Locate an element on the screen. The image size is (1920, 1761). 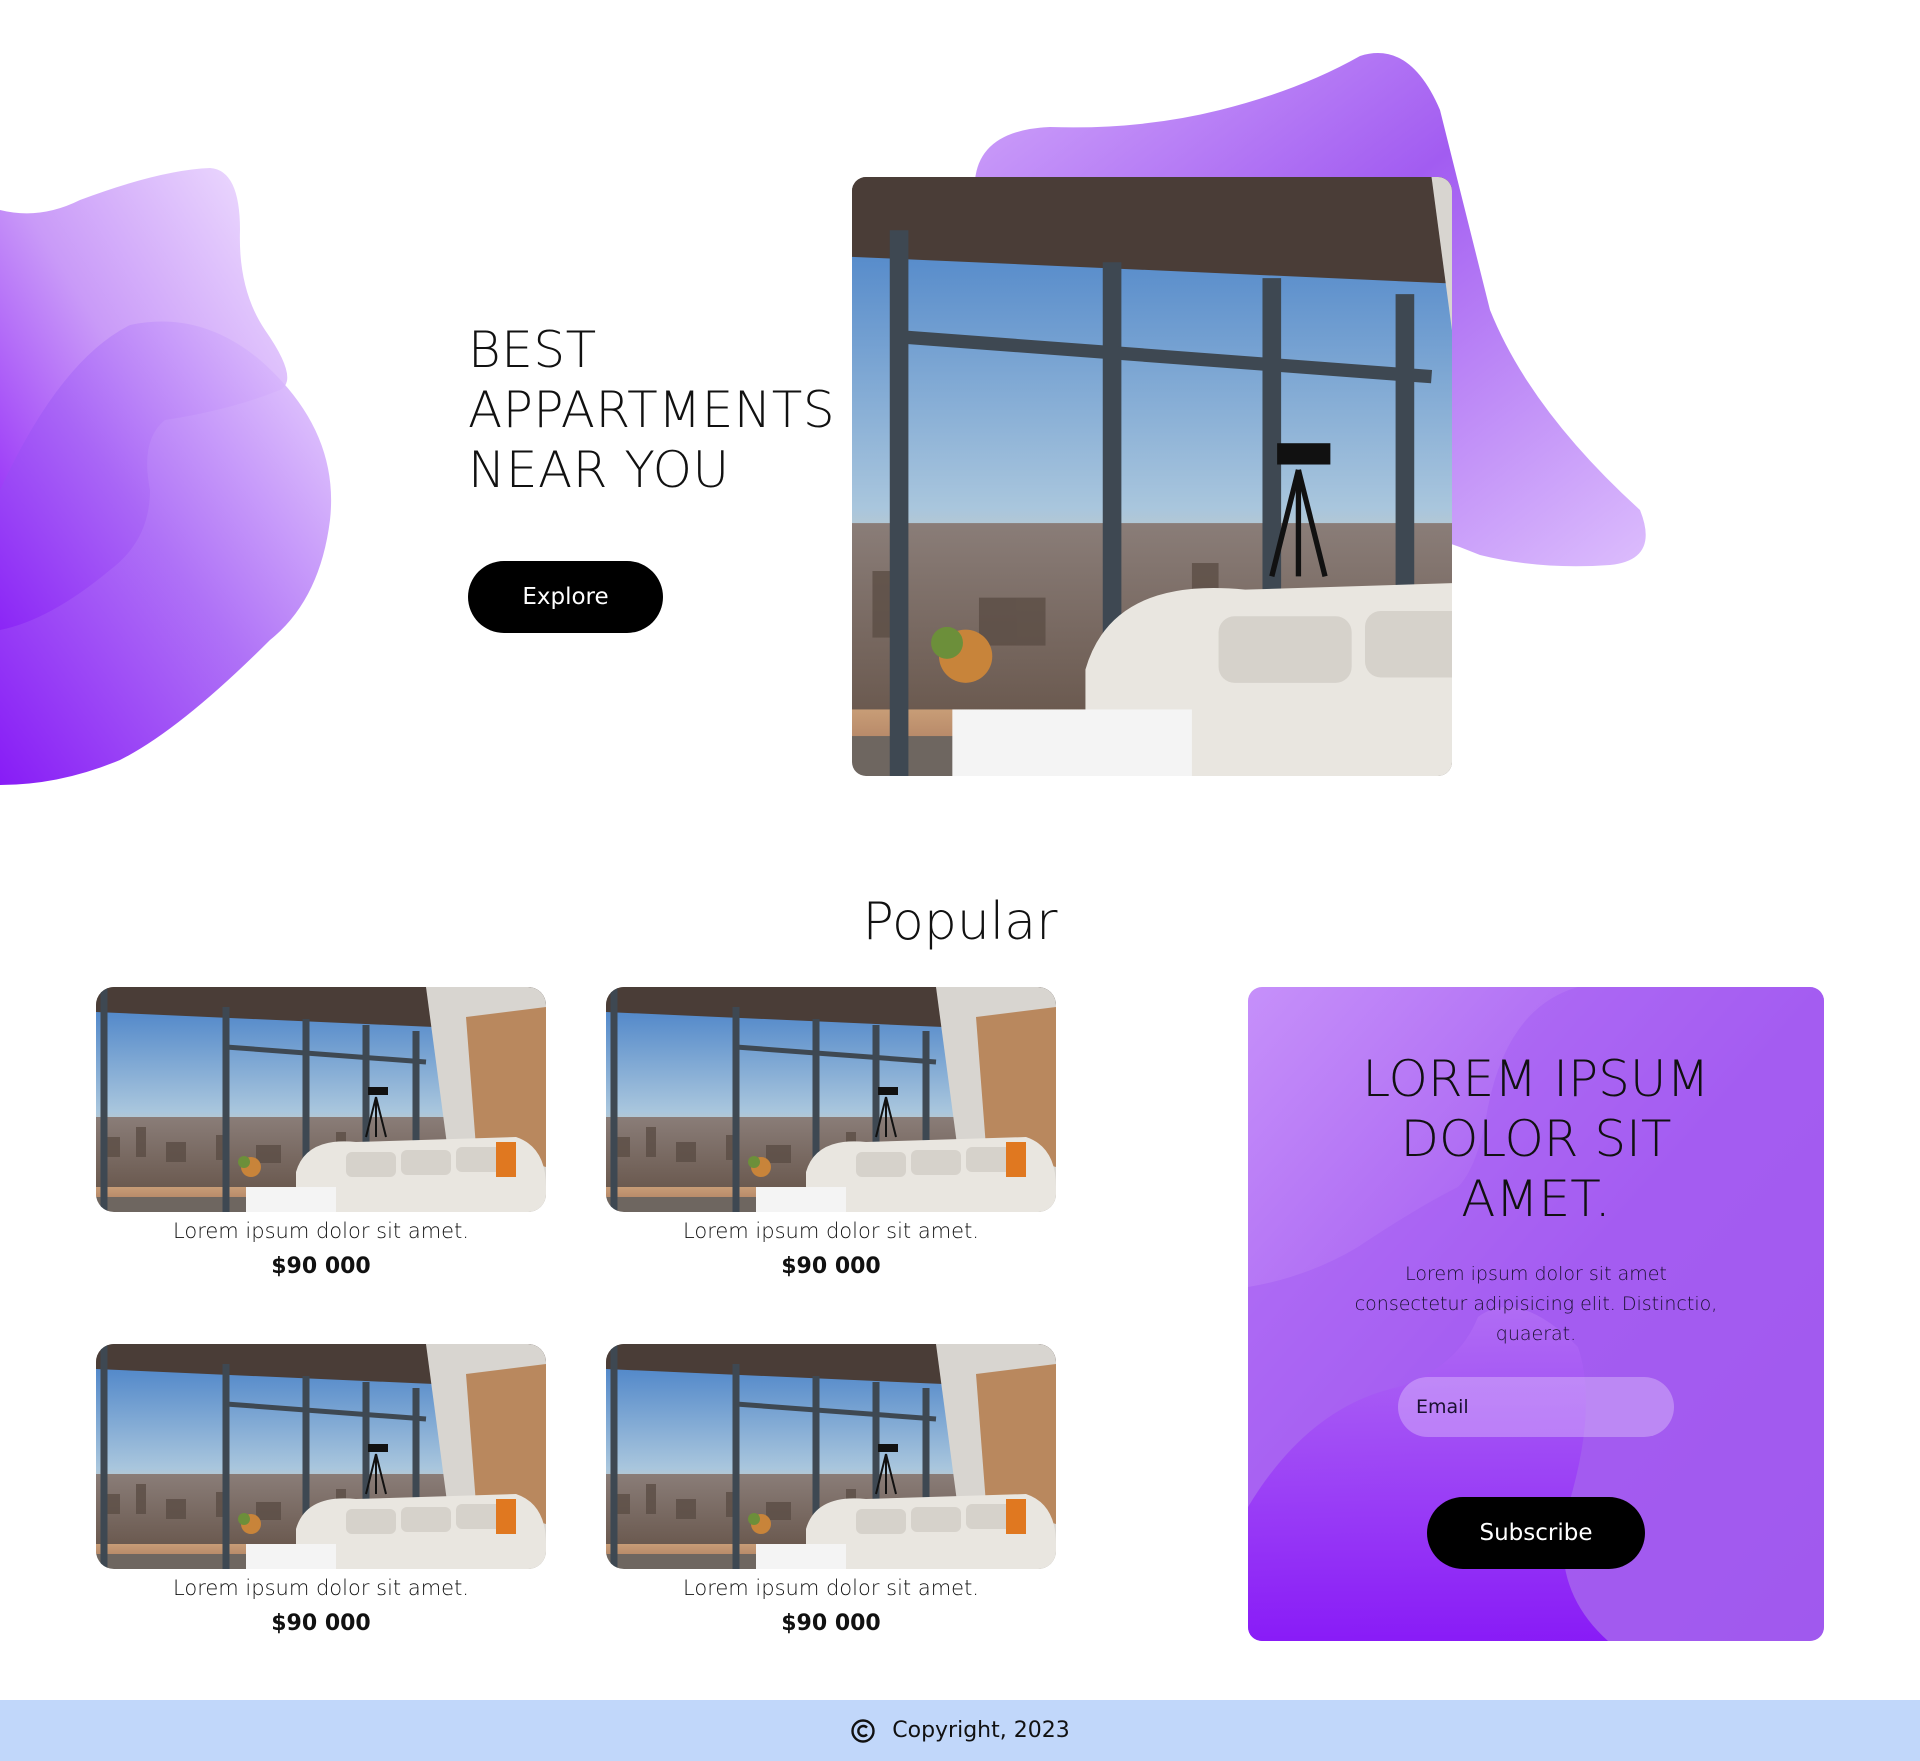
footer: Copyright, 2023 is located at coordinates (960, 1730).